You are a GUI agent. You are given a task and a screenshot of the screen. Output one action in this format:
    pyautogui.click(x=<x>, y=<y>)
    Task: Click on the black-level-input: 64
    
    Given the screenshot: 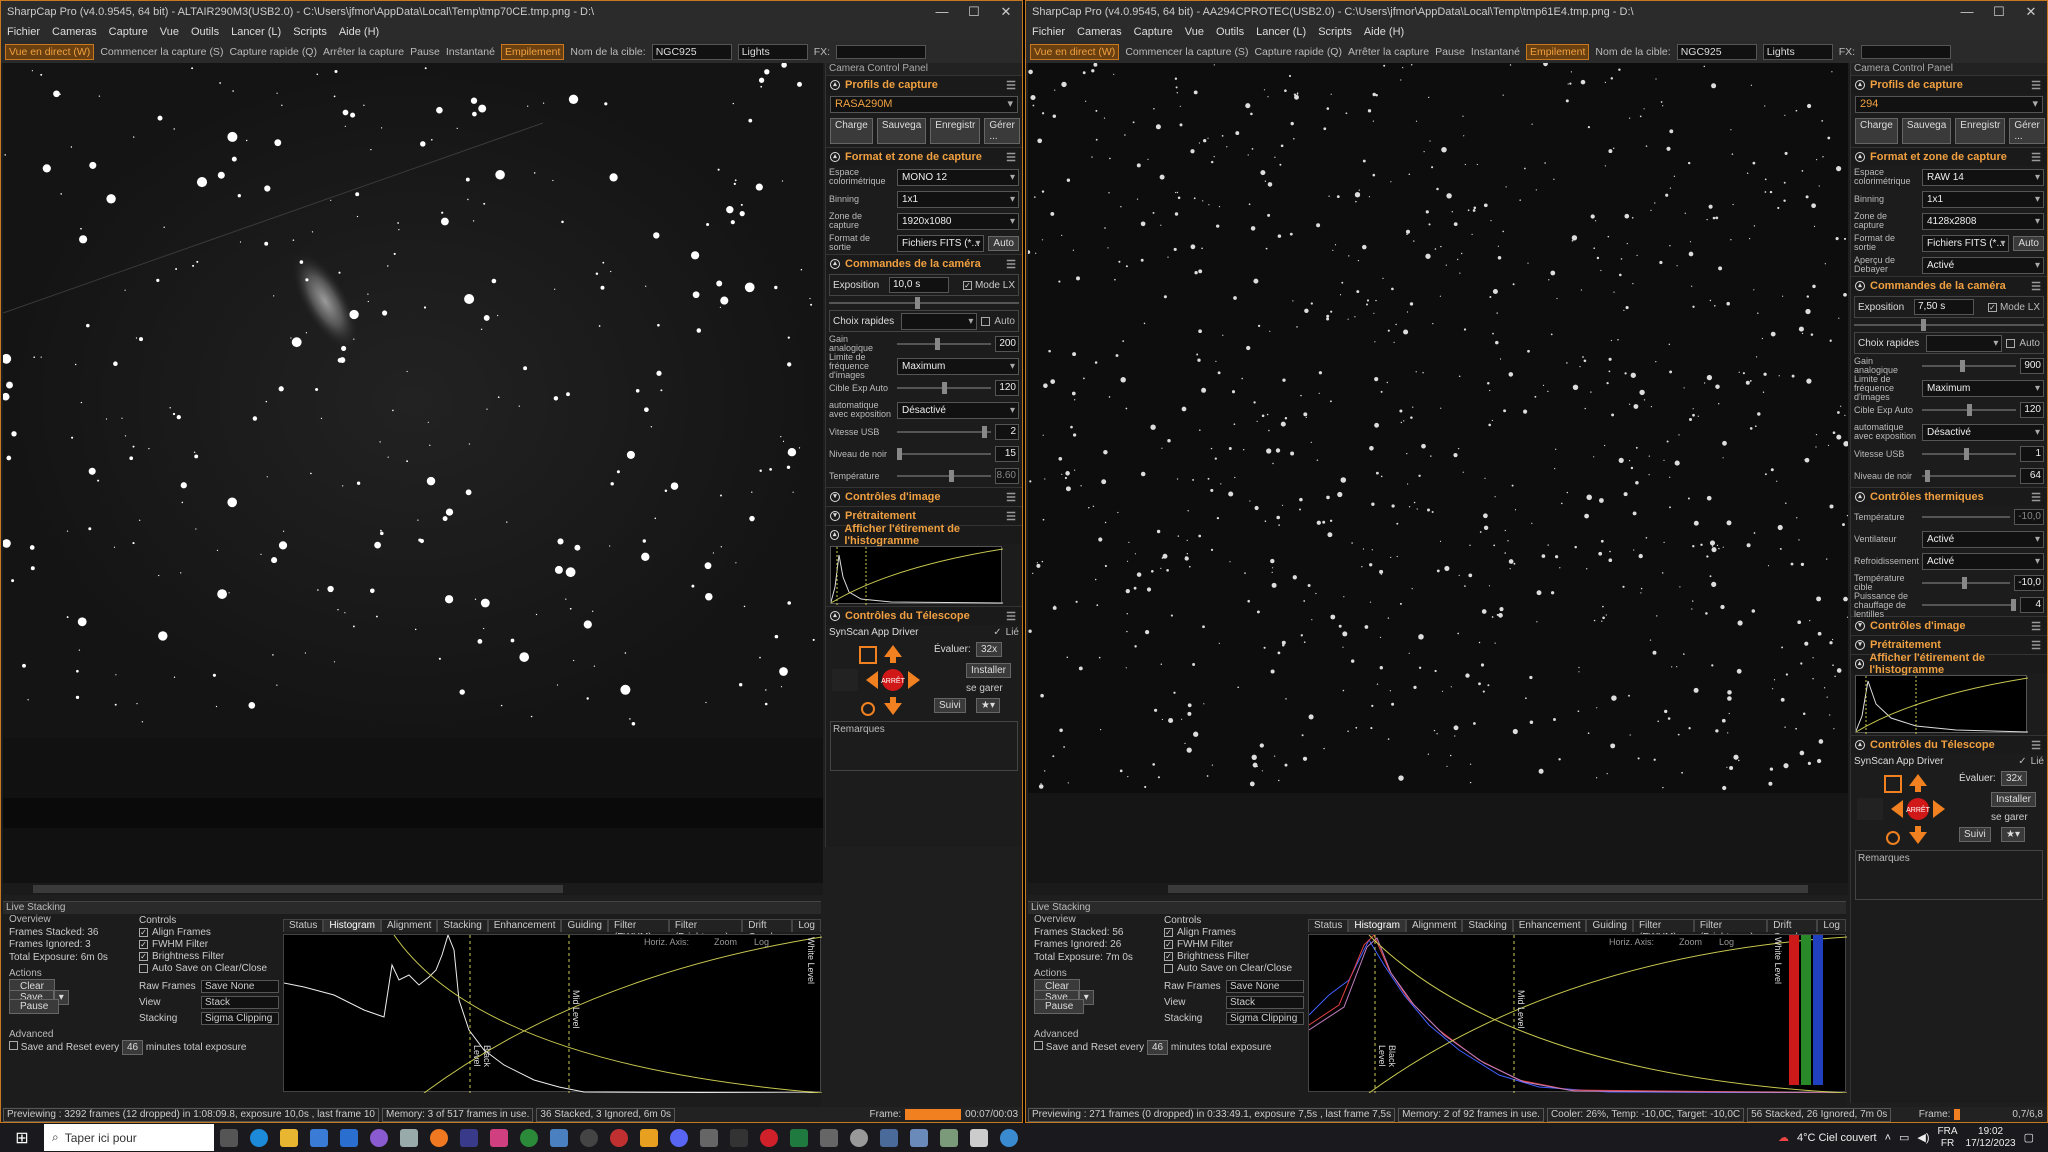 What is the action you would take?
    pyautogui.click(x=2032, y=476)
    